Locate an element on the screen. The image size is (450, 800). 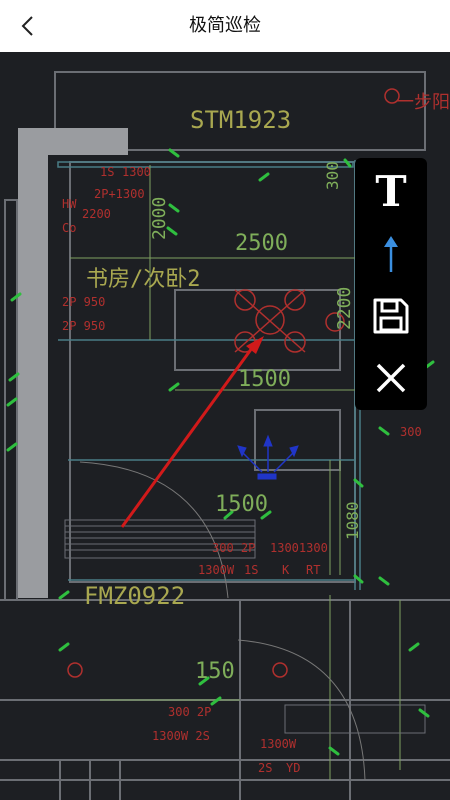
tag-2p-950-b: 2P 950 is located at coordinates (83, 326).